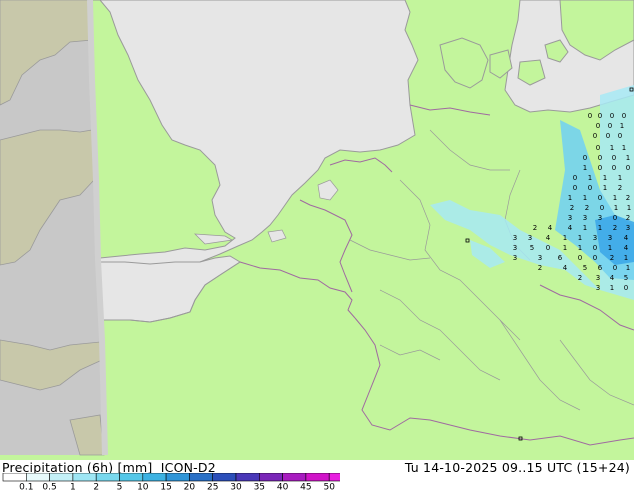 This screenshot has width=634, height=494. Describe the element at coordinates (283, 487) in the screenshot. I see `legend-tick-label: 40` at that location.